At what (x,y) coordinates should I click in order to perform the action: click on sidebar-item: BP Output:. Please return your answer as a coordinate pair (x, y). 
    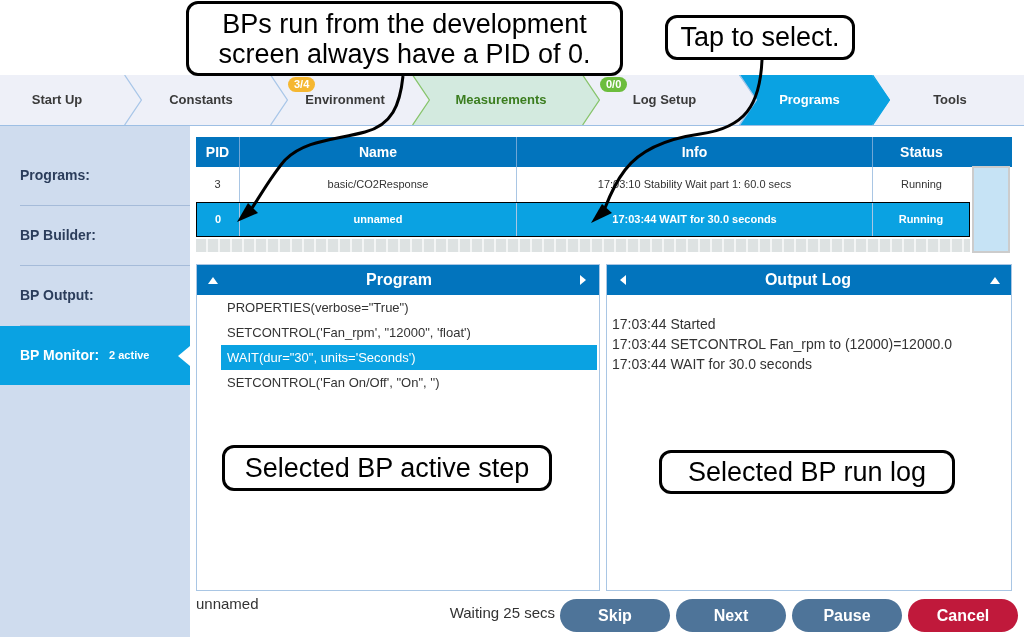
    Looking at the image, I should click on (95, 295).